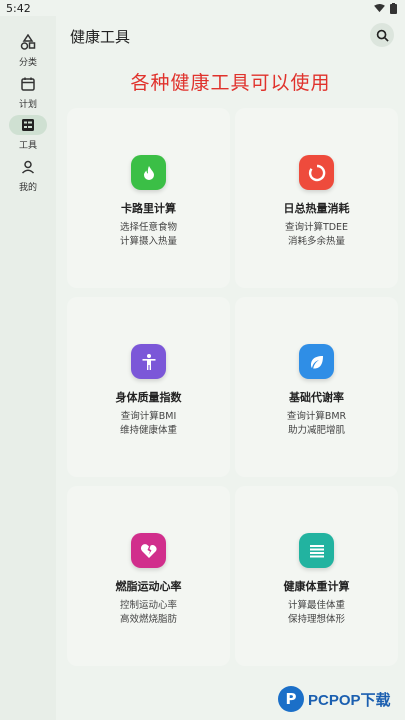  What do you see at coordinates (202, 8) in the screenshot?
I see `status-bar: 5:42` at bounding box center [202, 8].